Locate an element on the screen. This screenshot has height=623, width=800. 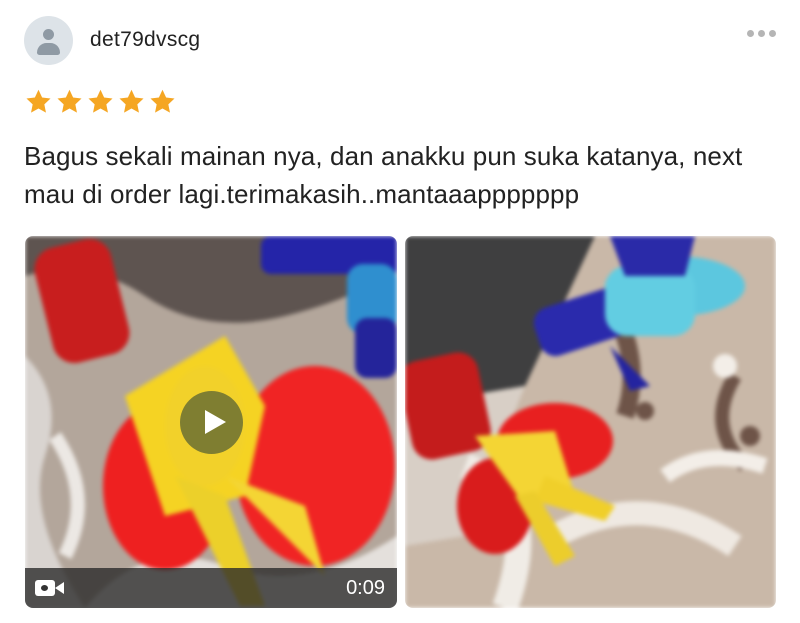
avatar-head-shape is located at coordinates (48, 34).